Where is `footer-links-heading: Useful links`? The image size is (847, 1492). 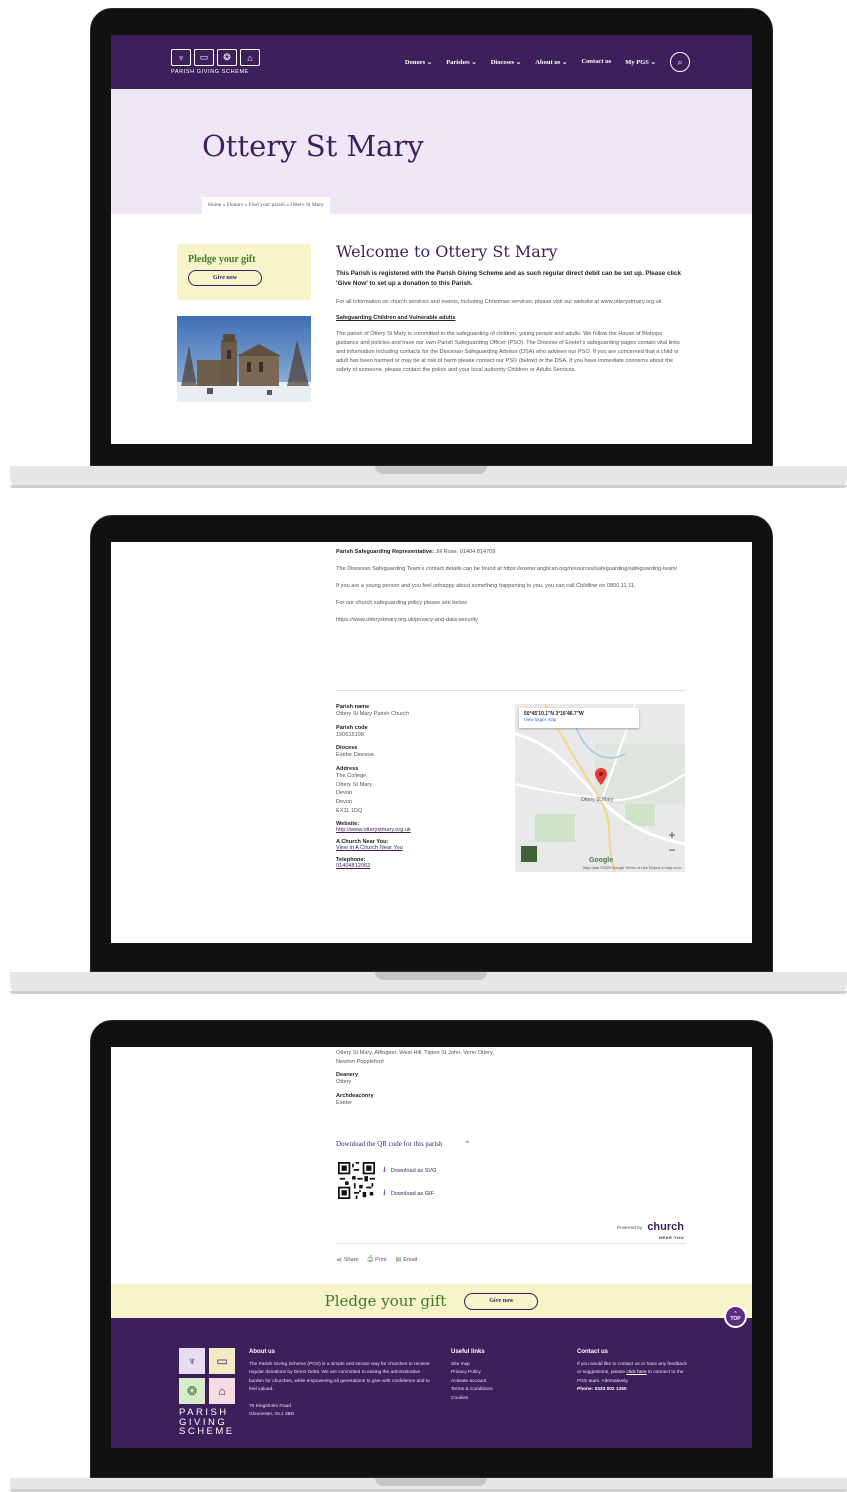 footer-links-heading: Useful links is located at coordinates (468, 1352).